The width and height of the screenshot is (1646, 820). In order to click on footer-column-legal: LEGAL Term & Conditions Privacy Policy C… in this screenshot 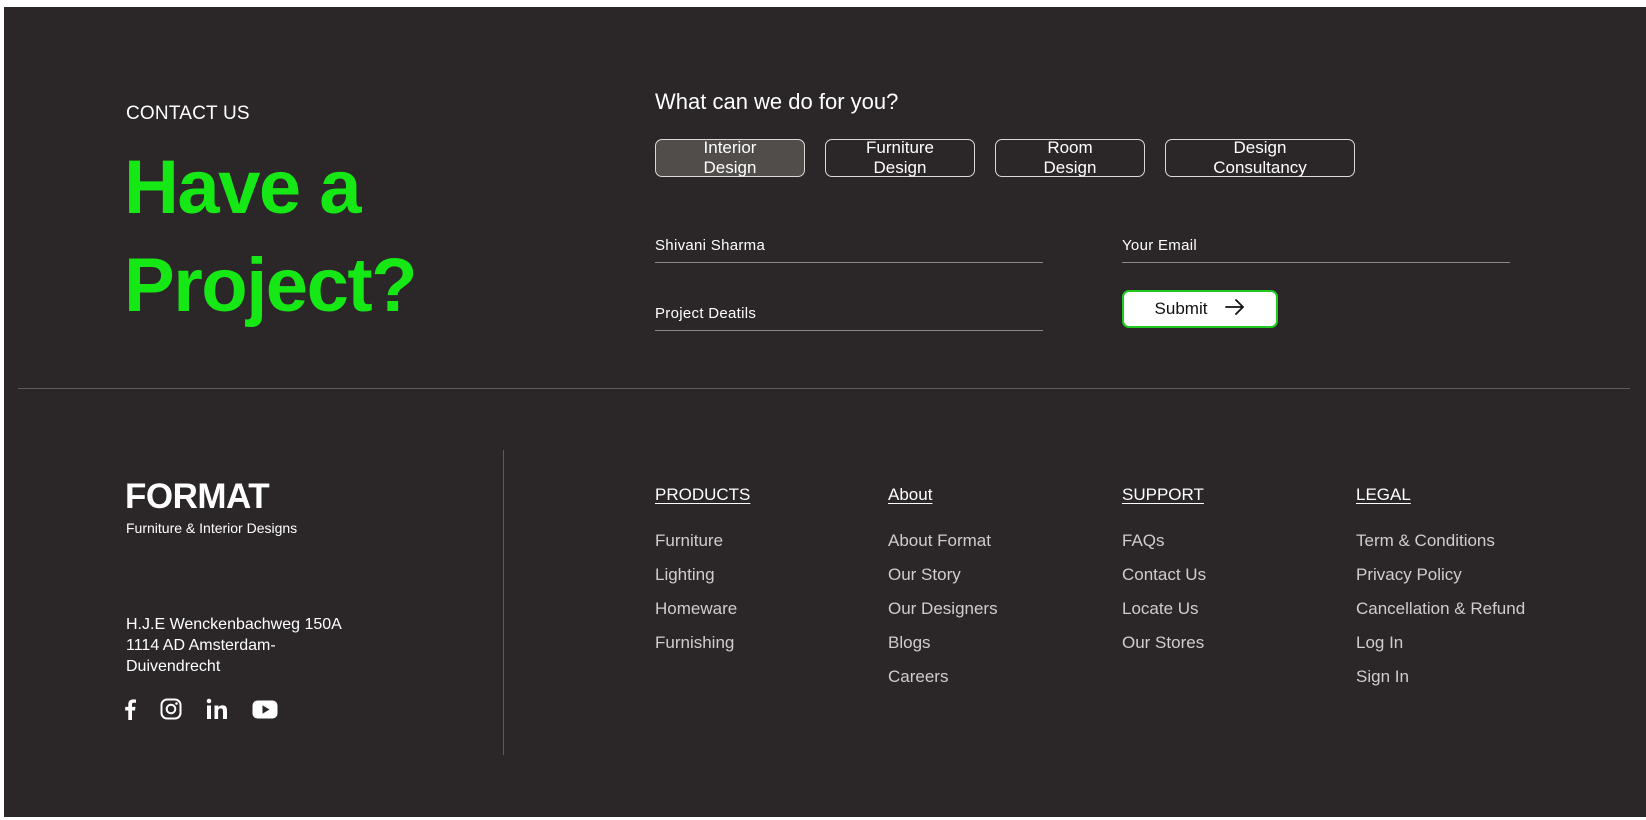, I will do `click(1440, 593)`.